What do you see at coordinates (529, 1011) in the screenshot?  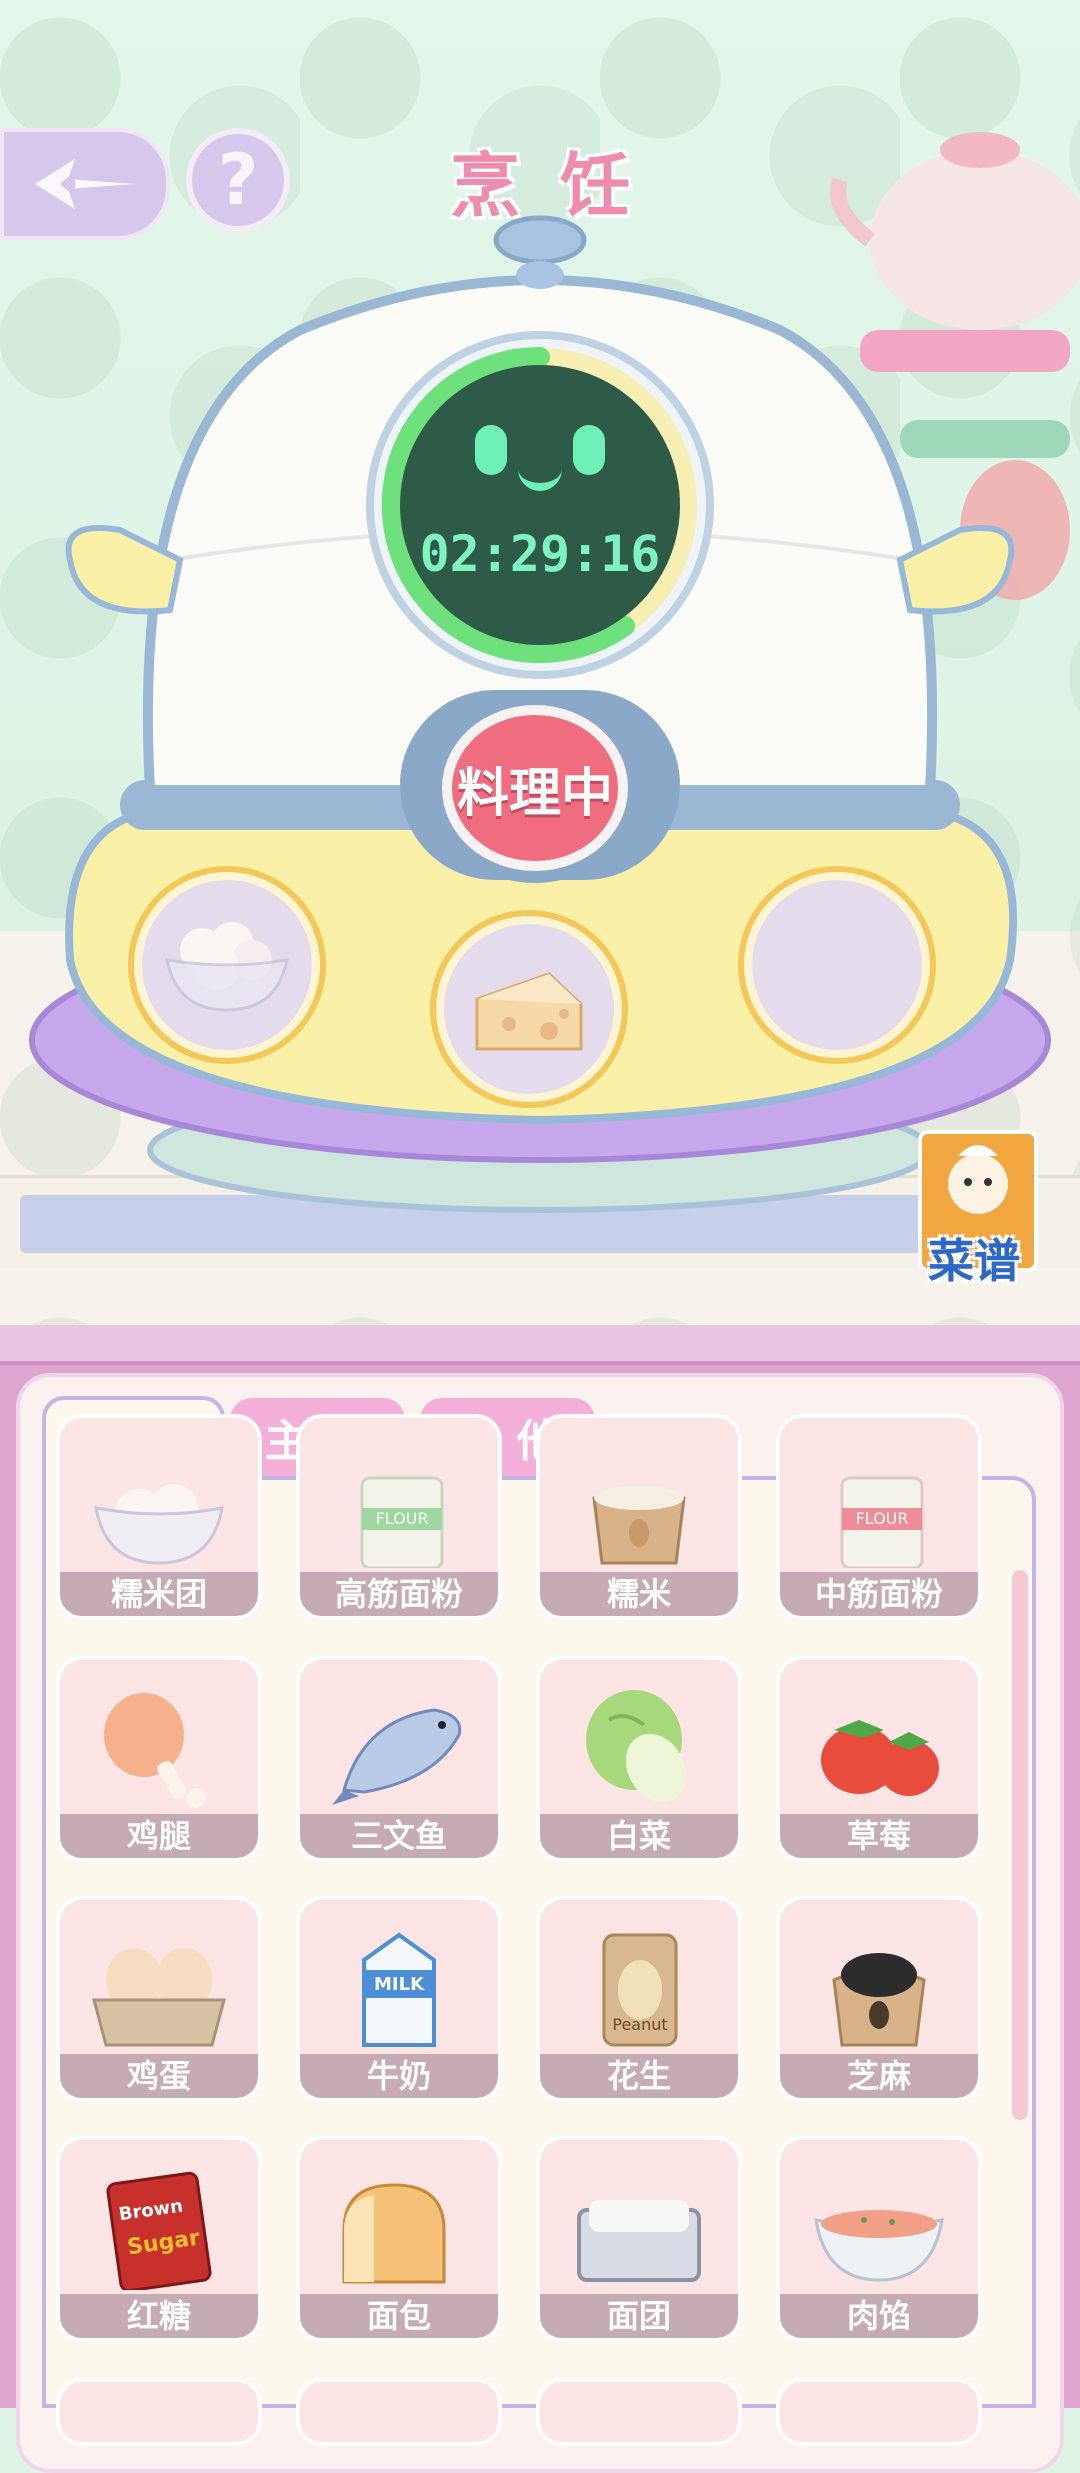 I see `cheese-icon` at bounding box center [529, 1011].